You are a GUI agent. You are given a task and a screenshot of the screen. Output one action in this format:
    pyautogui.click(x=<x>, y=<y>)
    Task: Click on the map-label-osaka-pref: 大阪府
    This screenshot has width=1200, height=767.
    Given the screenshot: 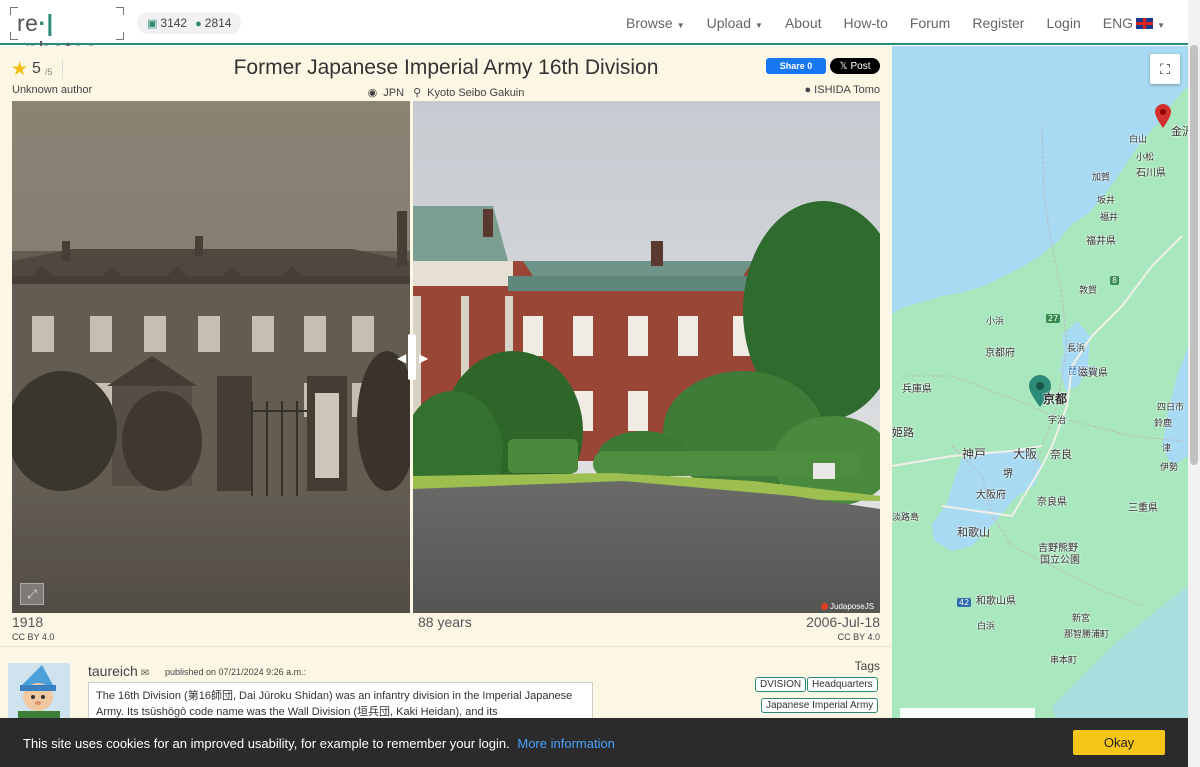 What is the action you would take?
    pyautogui.click(x=991, y=495)
    